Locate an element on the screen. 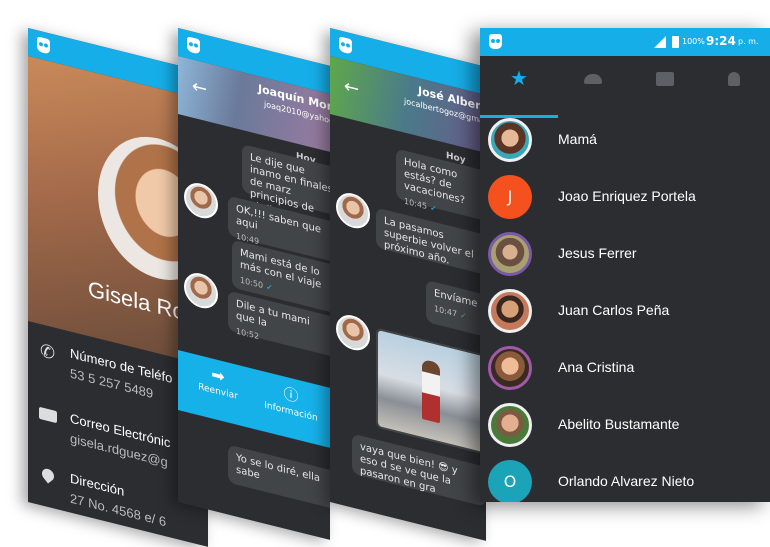  phone-icon: ✆ is located at coordinates (48, 352).